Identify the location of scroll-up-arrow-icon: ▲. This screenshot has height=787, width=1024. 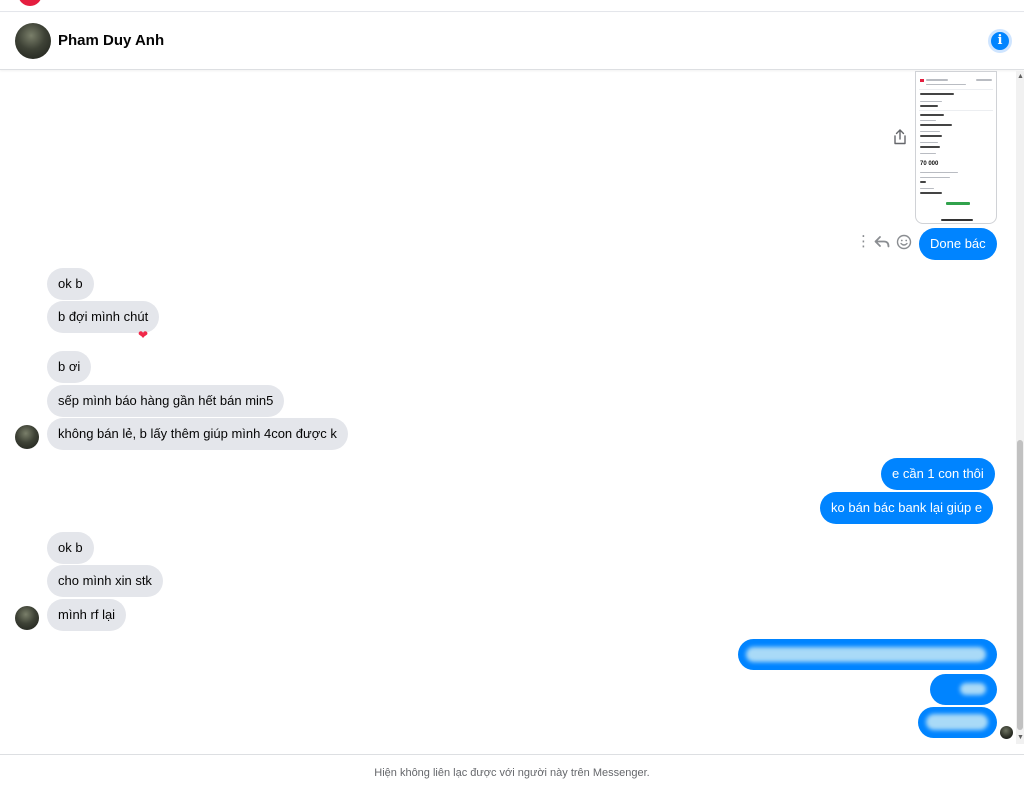
(1020, 76).